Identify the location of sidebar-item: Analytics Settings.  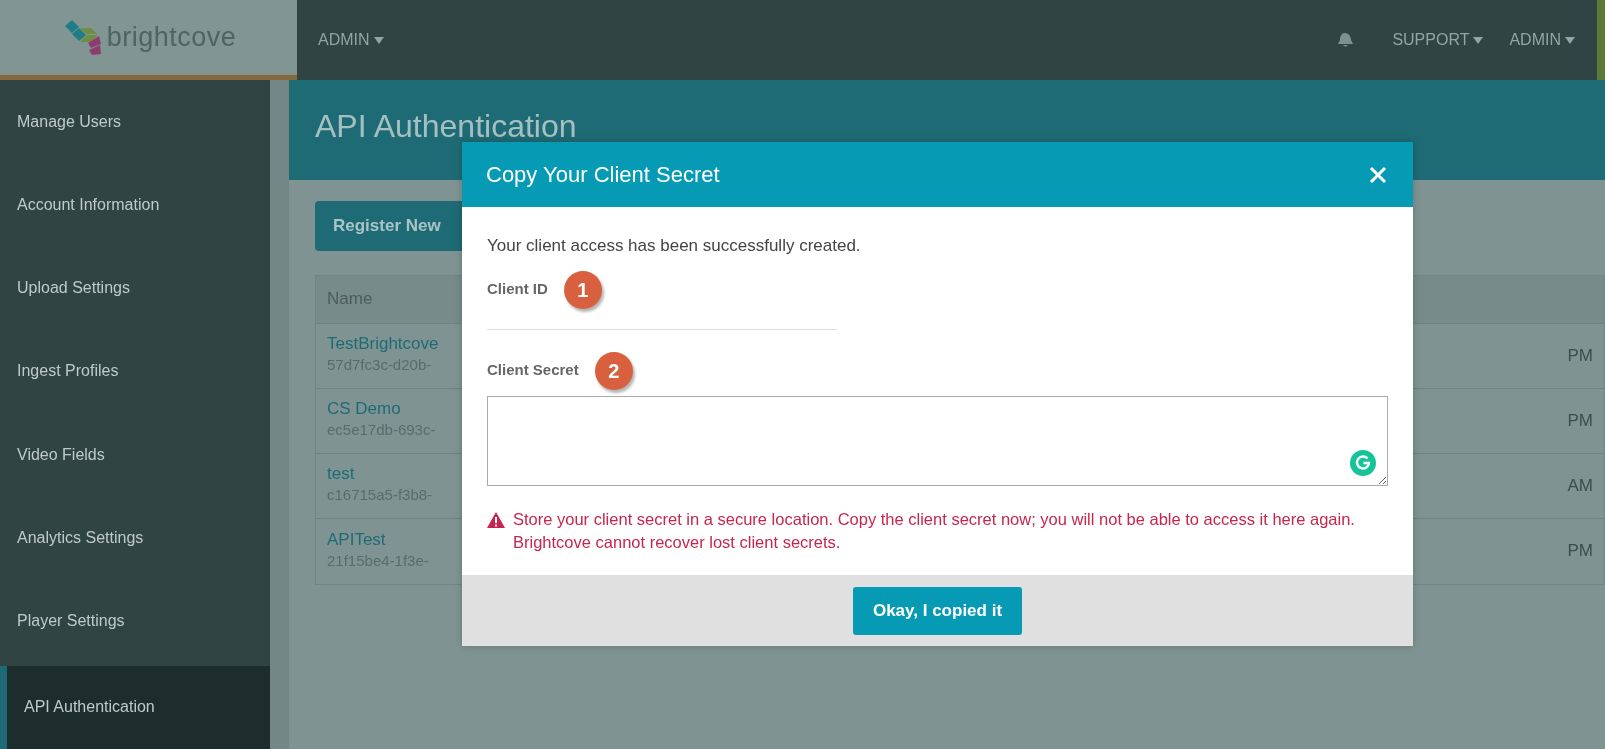
(135, 538).